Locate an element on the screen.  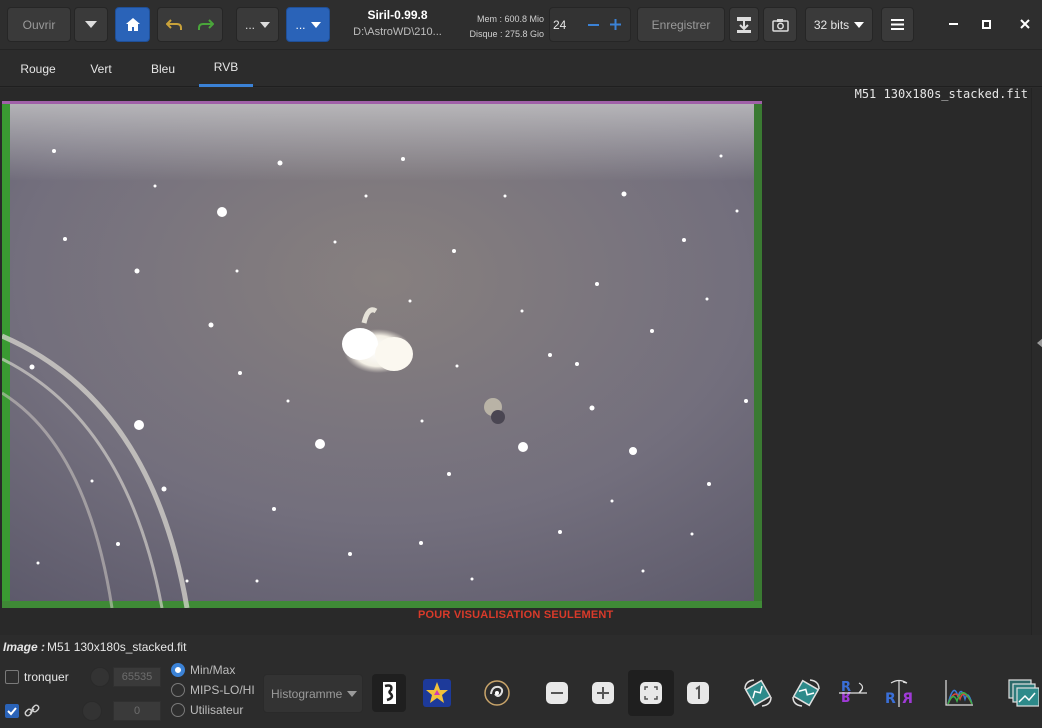
image-list-button is located at coordinates (1022, 693).